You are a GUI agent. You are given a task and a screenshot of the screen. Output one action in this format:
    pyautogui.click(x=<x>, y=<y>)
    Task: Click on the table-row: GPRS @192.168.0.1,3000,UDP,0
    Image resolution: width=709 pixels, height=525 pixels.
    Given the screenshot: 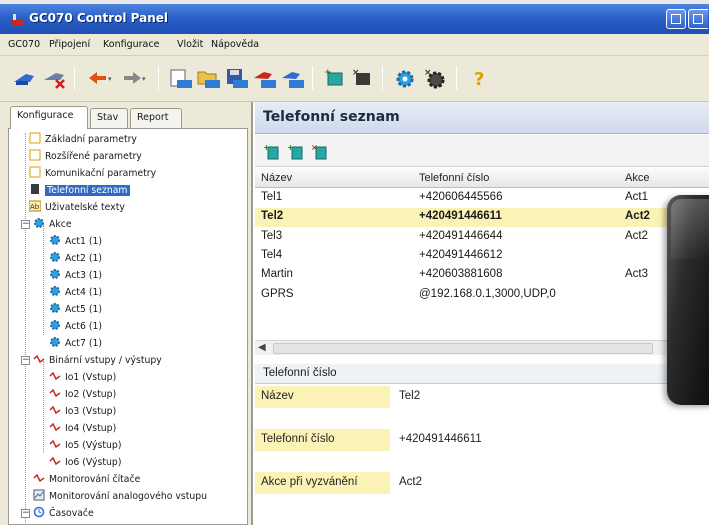 What is the action you would take?
    pyautogui.click(x=482, y=295)
    